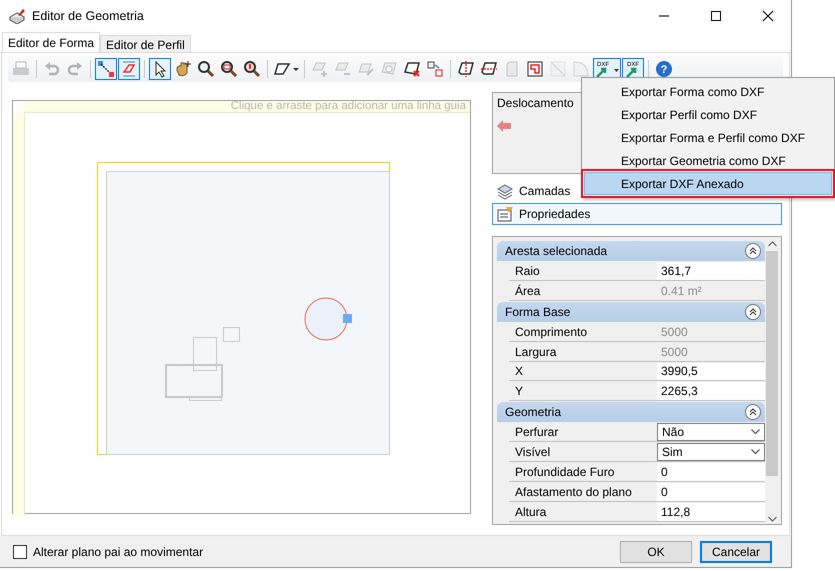  I want to click on checkbox-label: Alterar plano pai ao movimentar, so click(118, 551).